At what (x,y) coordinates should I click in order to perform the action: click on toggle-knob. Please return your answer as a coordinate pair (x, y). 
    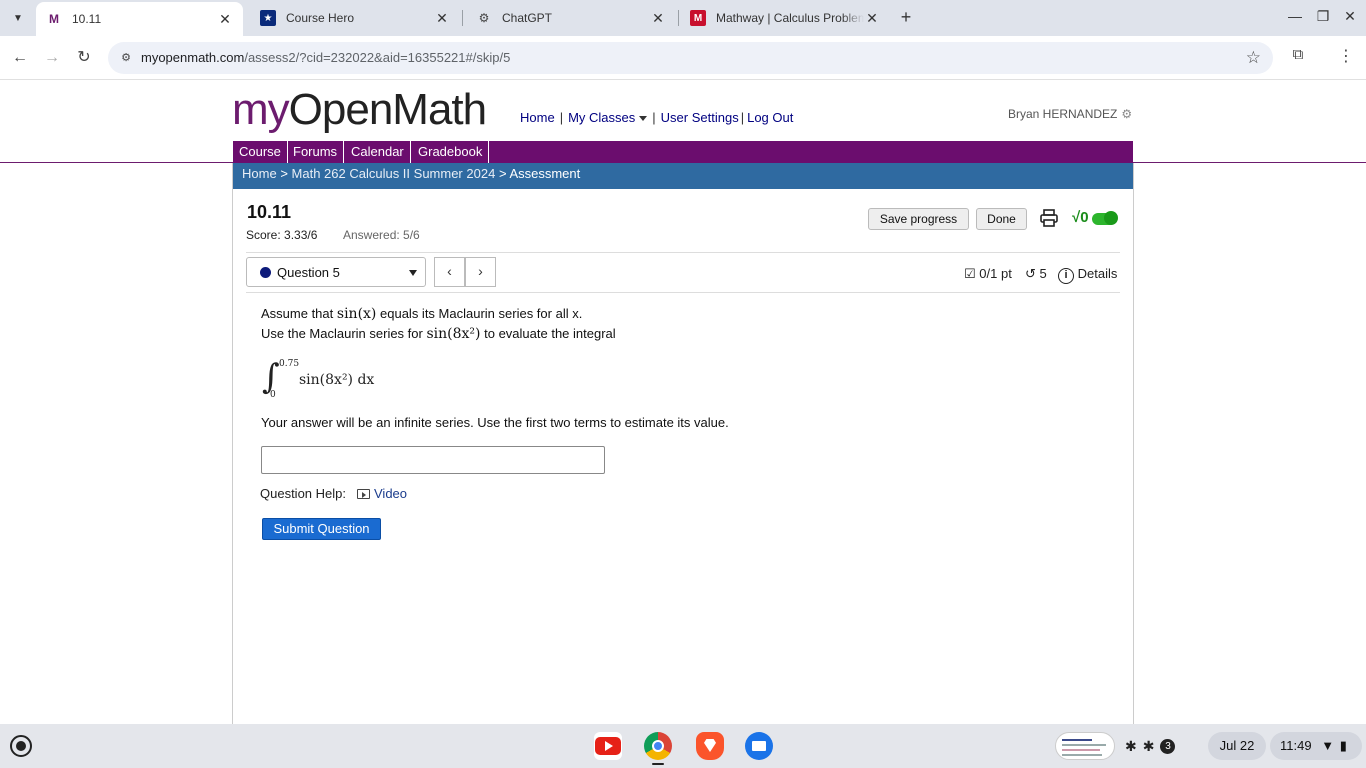
    Looking at the image, I should click on (1111, 218).